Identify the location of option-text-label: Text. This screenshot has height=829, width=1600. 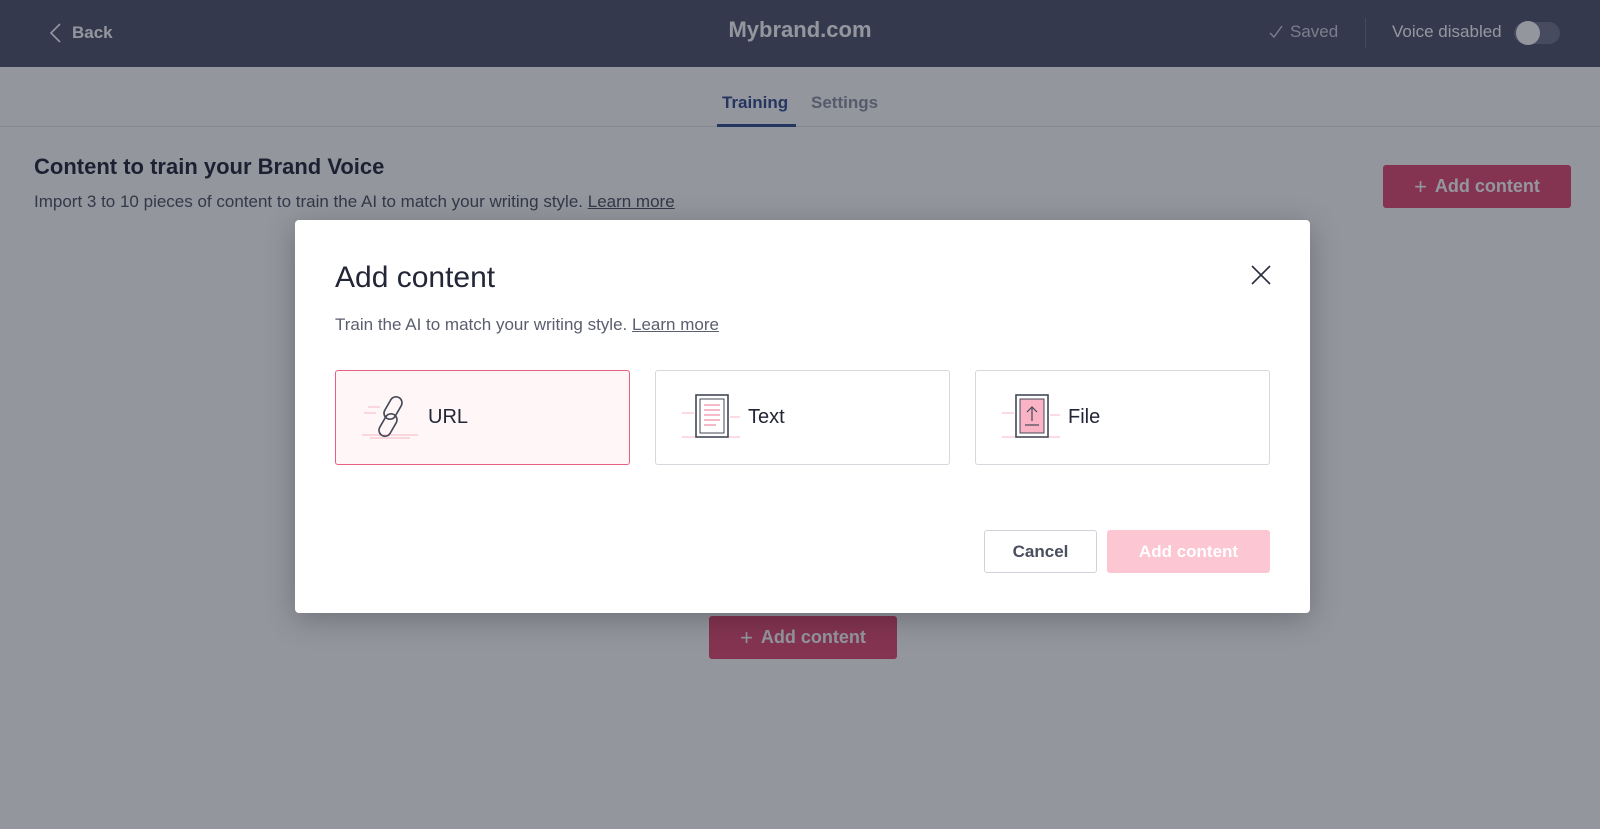
(766, 417).